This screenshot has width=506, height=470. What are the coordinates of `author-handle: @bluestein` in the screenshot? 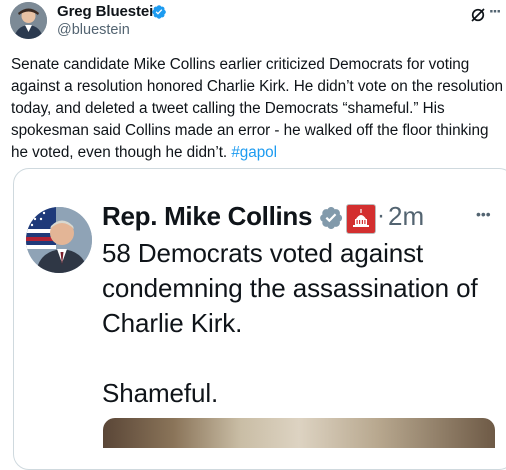 It's located at (93, 30).